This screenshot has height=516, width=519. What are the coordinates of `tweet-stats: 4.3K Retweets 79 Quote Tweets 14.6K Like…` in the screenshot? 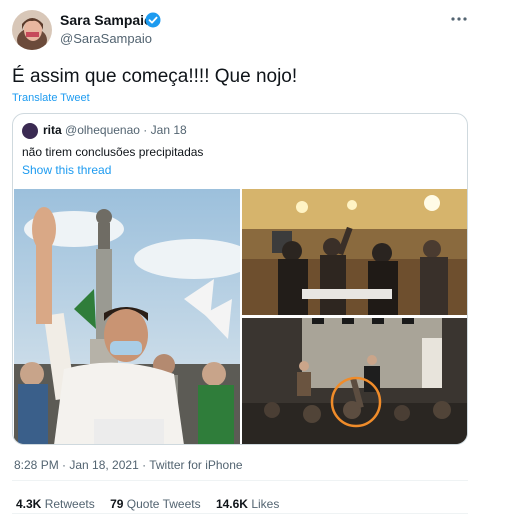 It's located at (153, 504).